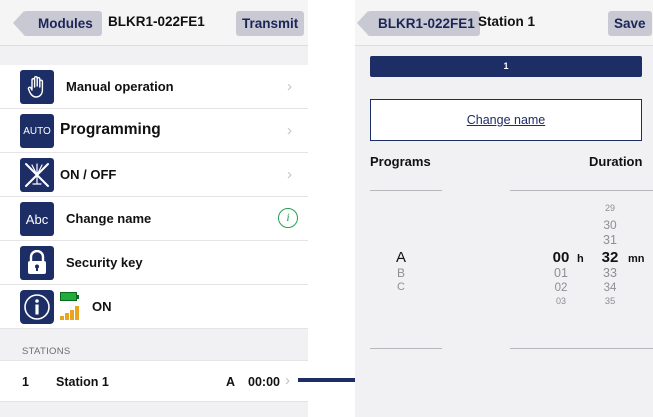 This screenshot has width=653, height=417. What do you see at coordinates (37, 219) in the screenshot?
I see `abc-icon: Abc` at bounding box center [37, 219].